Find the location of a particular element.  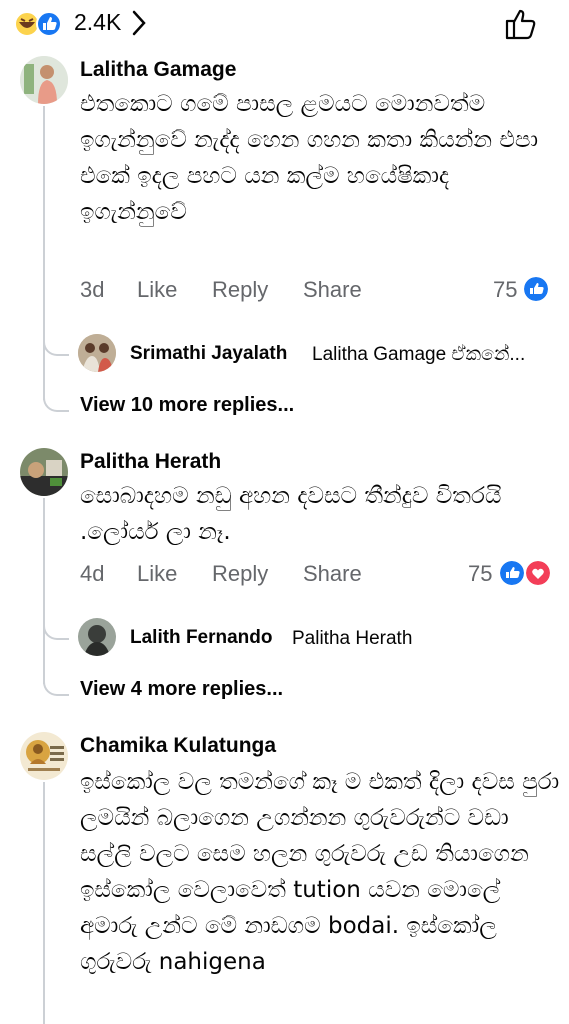

comment-actions: 4d Like Reply Share is located at coordinates (280, 574).